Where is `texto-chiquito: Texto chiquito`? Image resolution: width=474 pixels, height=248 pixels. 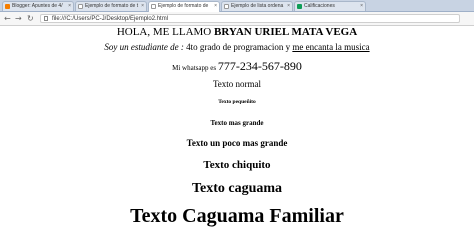
texto-chiquito: Texto chiquito is located at coordinates (237, 165).